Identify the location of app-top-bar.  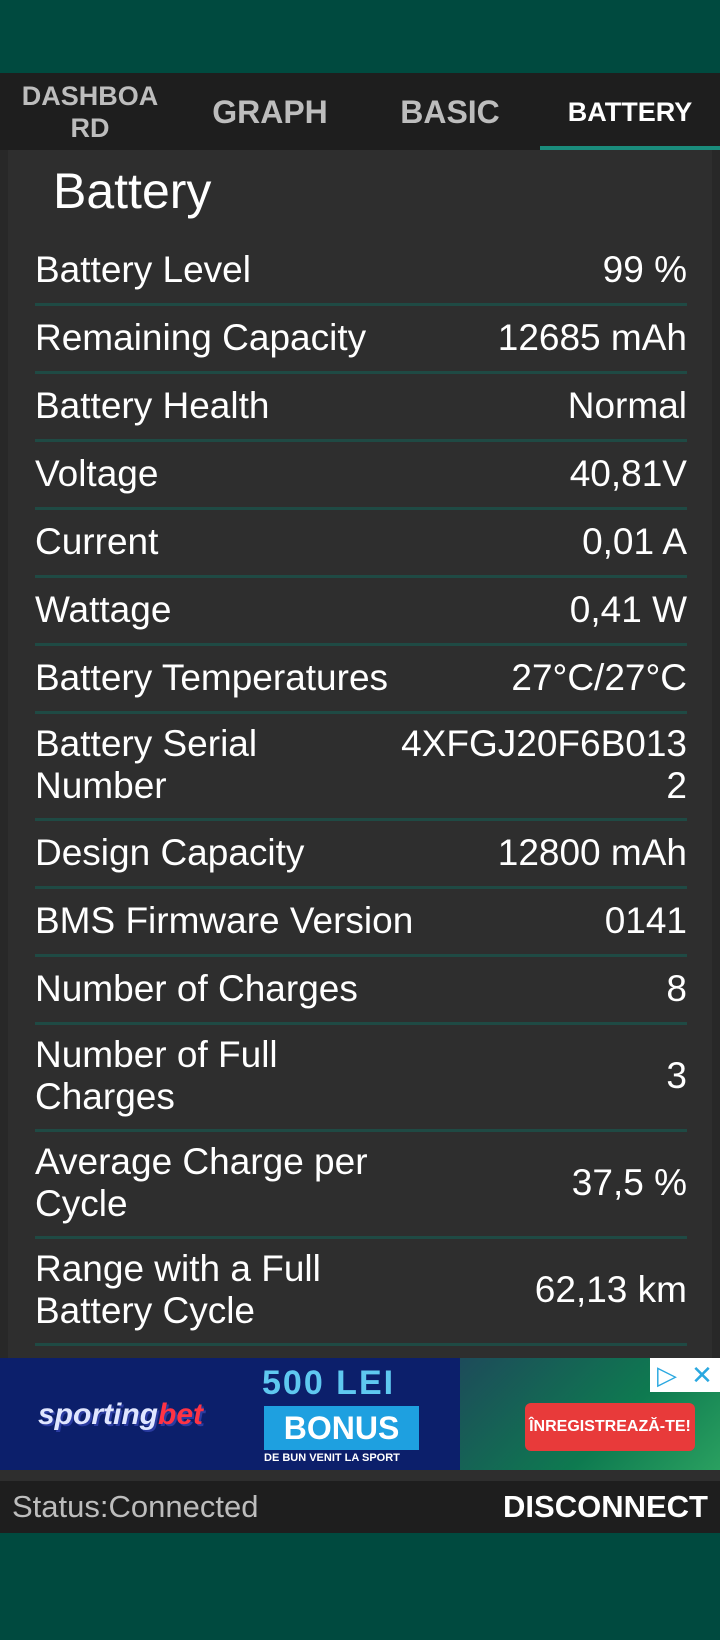
(360, 36).